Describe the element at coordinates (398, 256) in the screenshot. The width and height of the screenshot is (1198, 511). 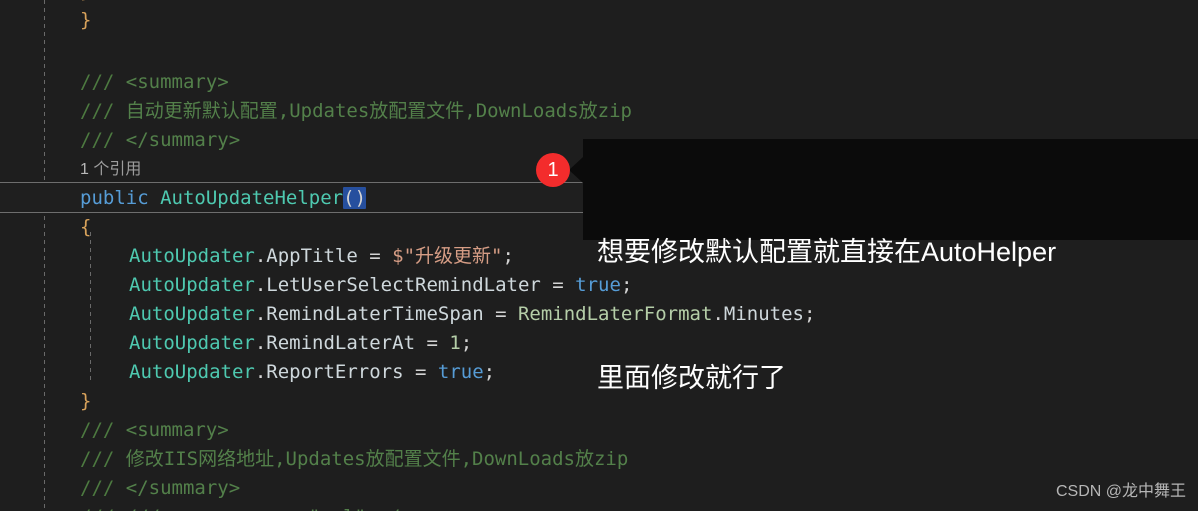
I see `code-token-string-prefix: $` at that location.